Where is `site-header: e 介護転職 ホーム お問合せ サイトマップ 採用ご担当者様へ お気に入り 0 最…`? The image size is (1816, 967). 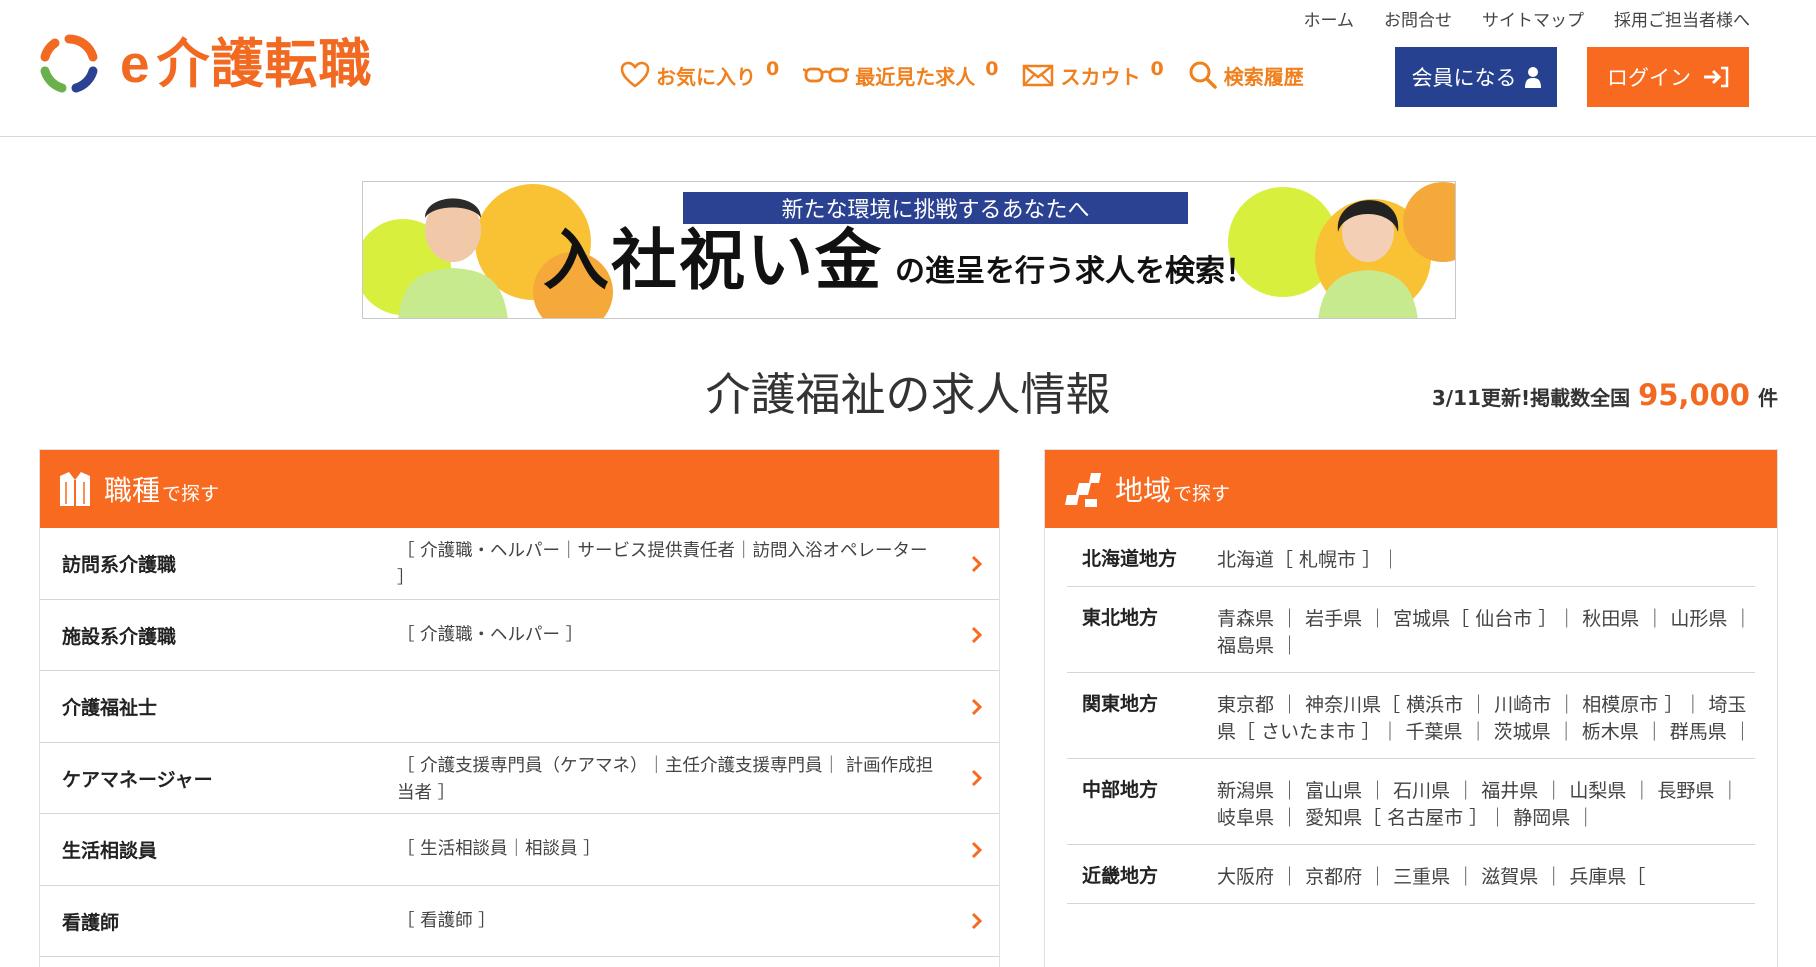
site-header: e 介護転職 ホーム お問合せ サイトマップ 採用ご担当者様へ お気に入り 0 最… is located at coordinates (908, 68).